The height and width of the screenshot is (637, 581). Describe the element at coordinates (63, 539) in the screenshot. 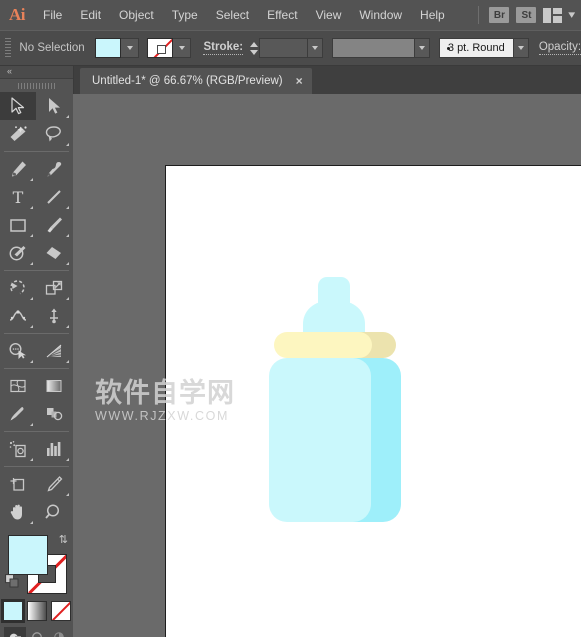

I see `swap-fill-stroke-icon: ⇅` at that location.